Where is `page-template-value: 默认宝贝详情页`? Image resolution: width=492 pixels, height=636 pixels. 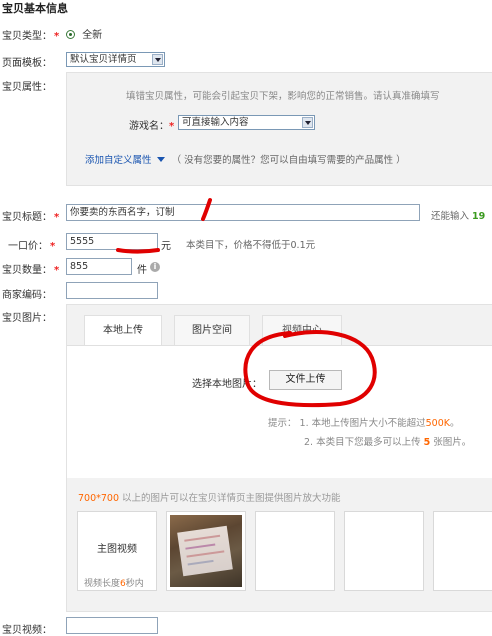
page-template-value: 默认宝贝详情页 is located at coordinates (103, 59).